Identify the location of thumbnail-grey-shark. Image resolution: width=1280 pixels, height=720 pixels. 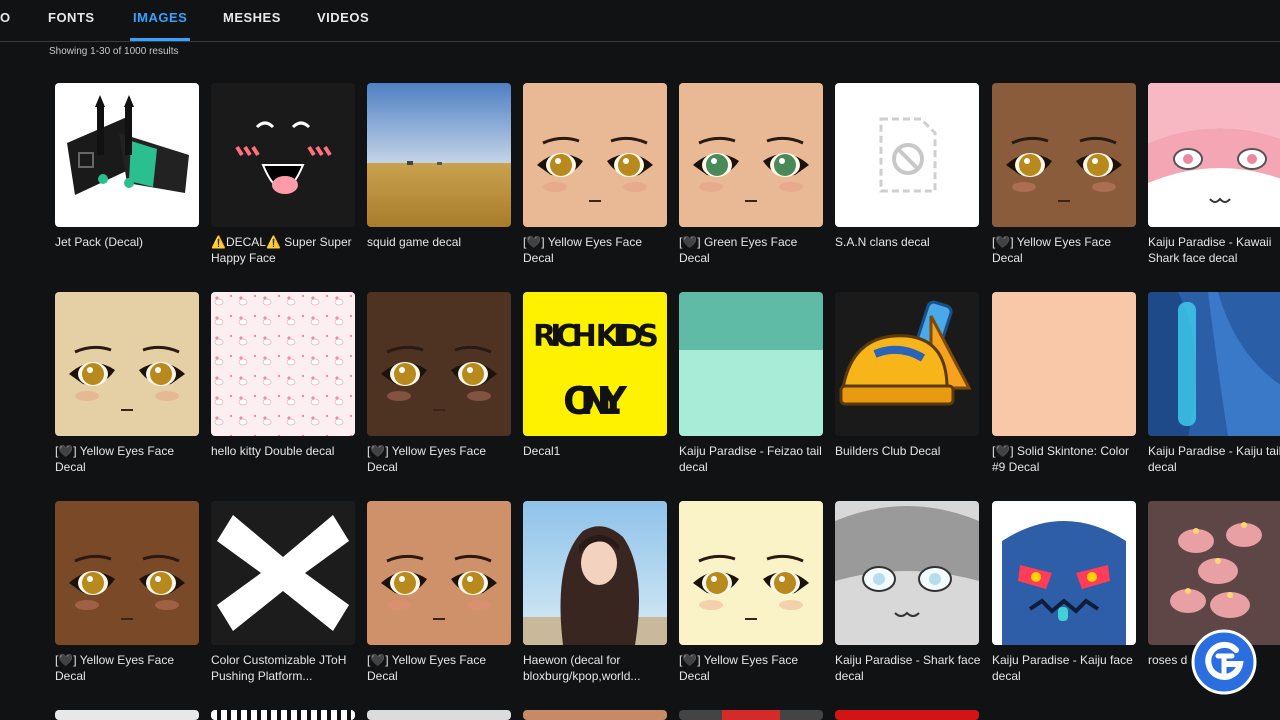
(907, 573).